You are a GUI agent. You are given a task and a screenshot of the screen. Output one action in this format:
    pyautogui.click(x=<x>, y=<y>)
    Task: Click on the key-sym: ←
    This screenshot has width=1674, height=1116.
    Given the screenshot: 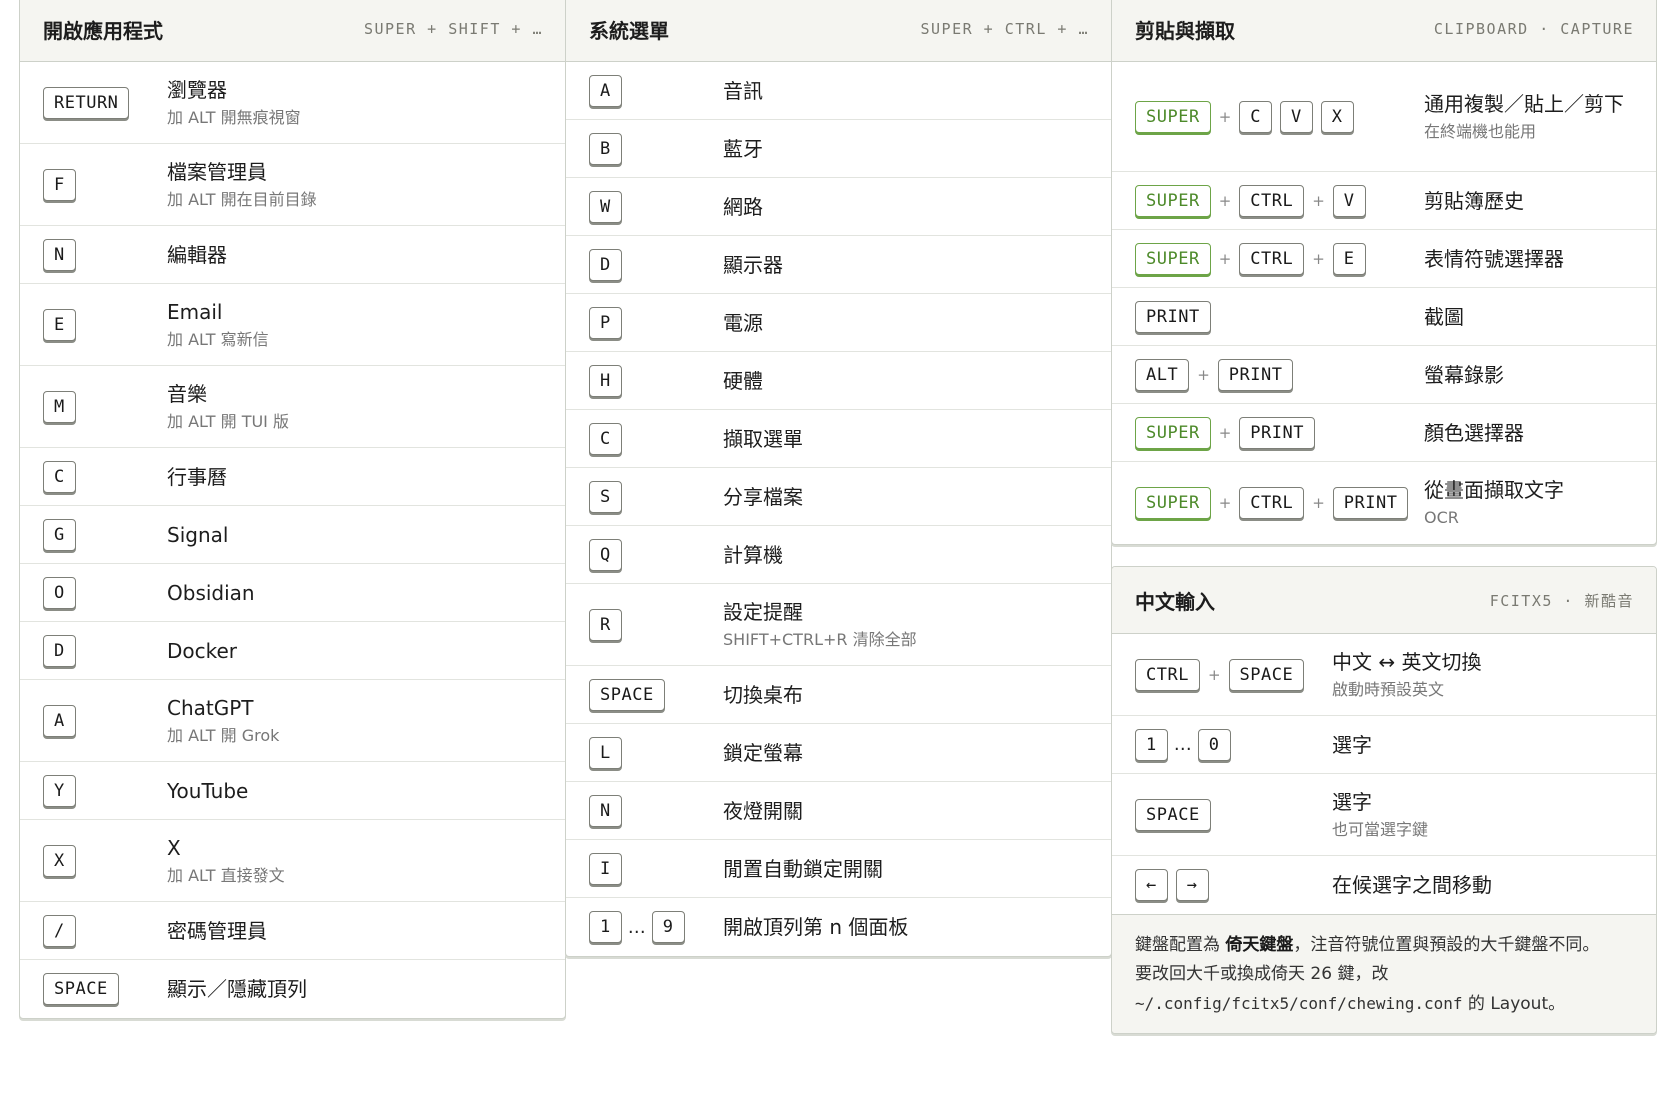 What is the action you would take?
    pyautogui.click(x=1151, y=885)
    